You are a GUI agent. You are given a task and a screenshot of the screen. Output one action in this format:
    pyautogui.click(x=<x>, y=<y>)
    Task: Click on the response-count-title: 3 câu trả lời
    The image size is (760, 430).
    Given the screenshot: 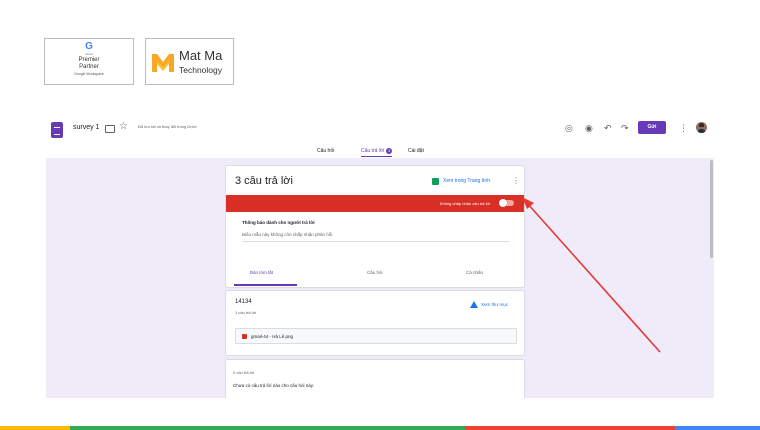 What is the action you would take?
    pyautogui.click(x=264, y=181)
    